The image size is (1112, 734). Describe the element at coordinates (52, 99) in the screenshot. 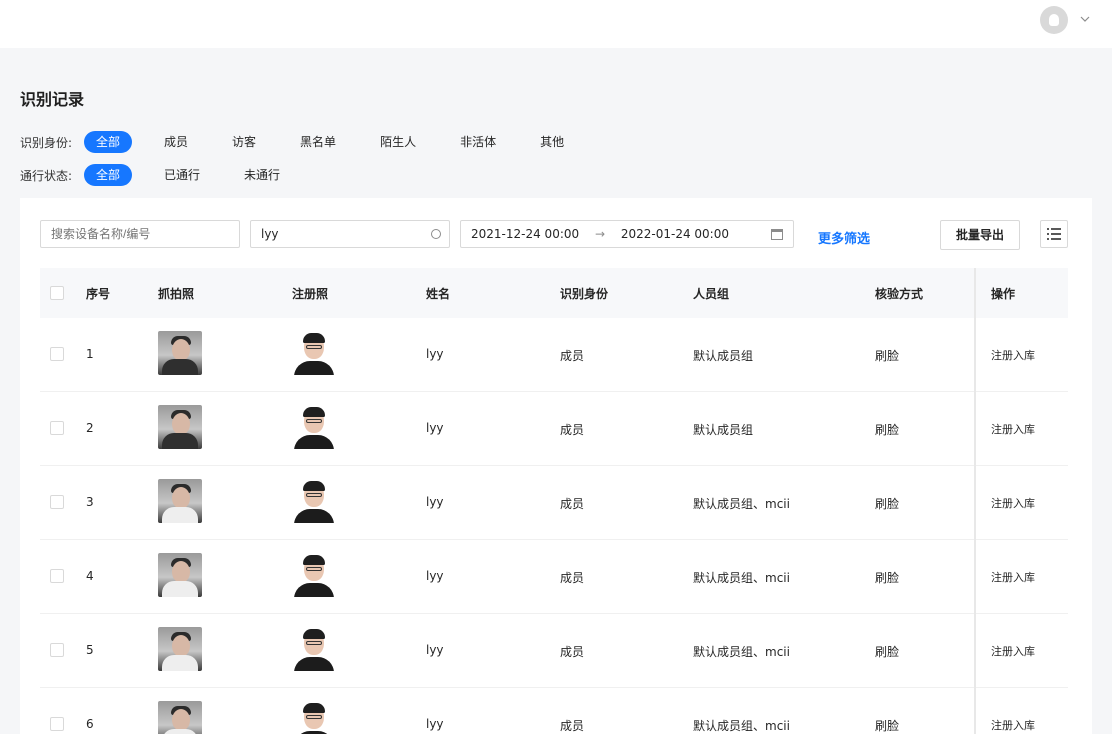

I see `page-title: 识别记录` at that location.